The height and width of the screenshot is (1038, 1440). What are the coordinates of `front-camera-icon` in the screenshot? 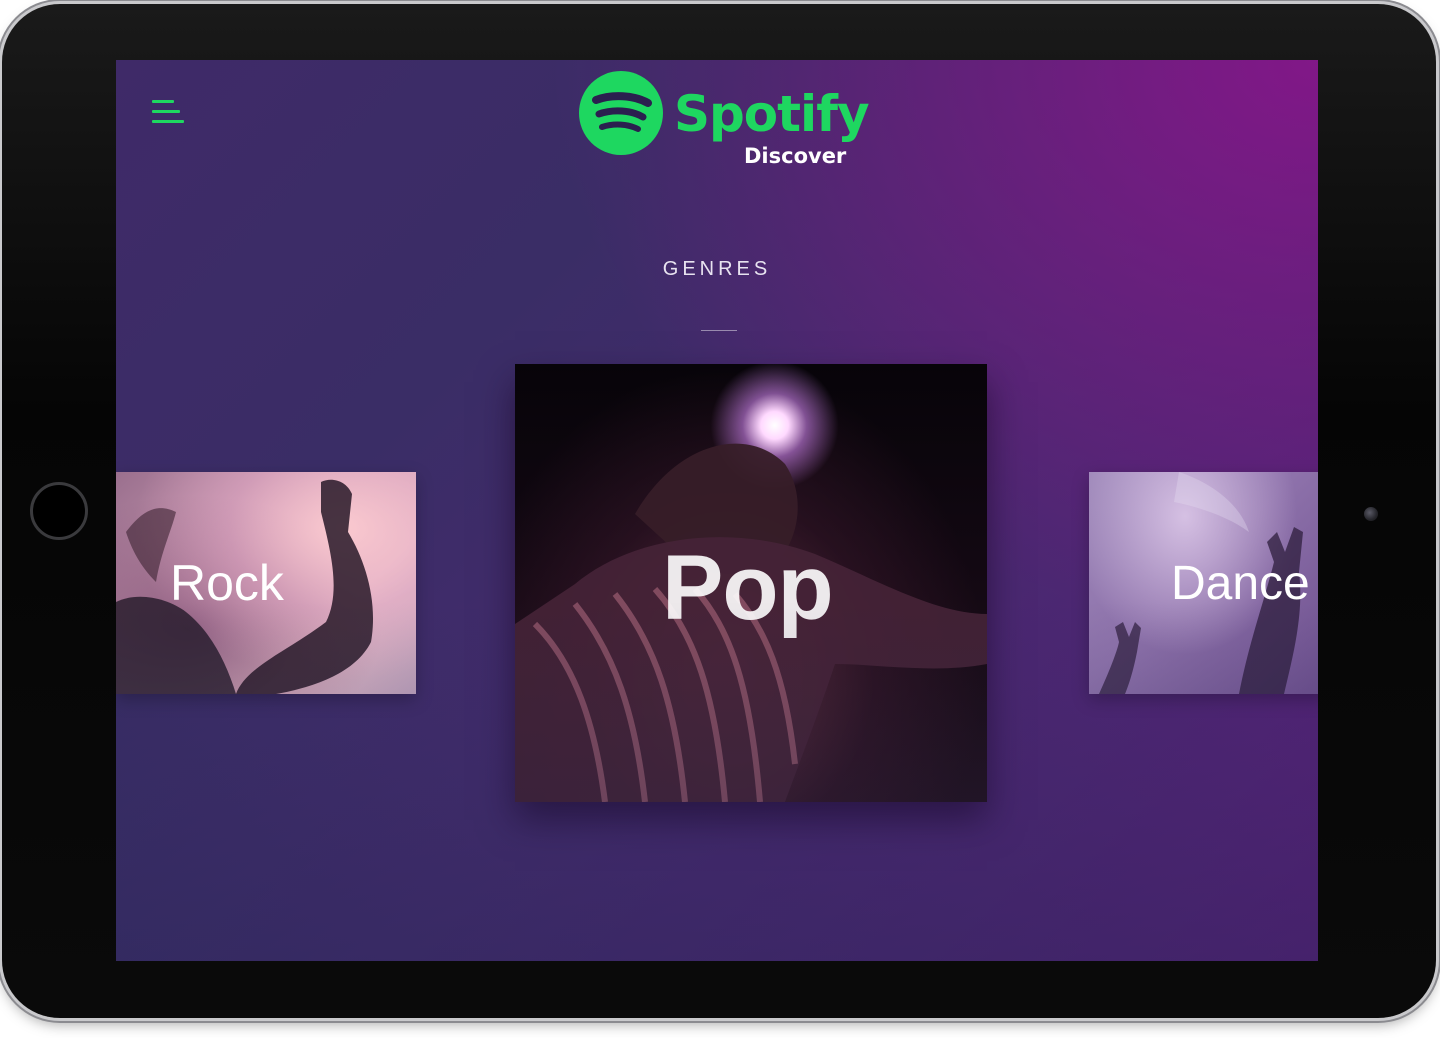 It's located at (1371, 514).